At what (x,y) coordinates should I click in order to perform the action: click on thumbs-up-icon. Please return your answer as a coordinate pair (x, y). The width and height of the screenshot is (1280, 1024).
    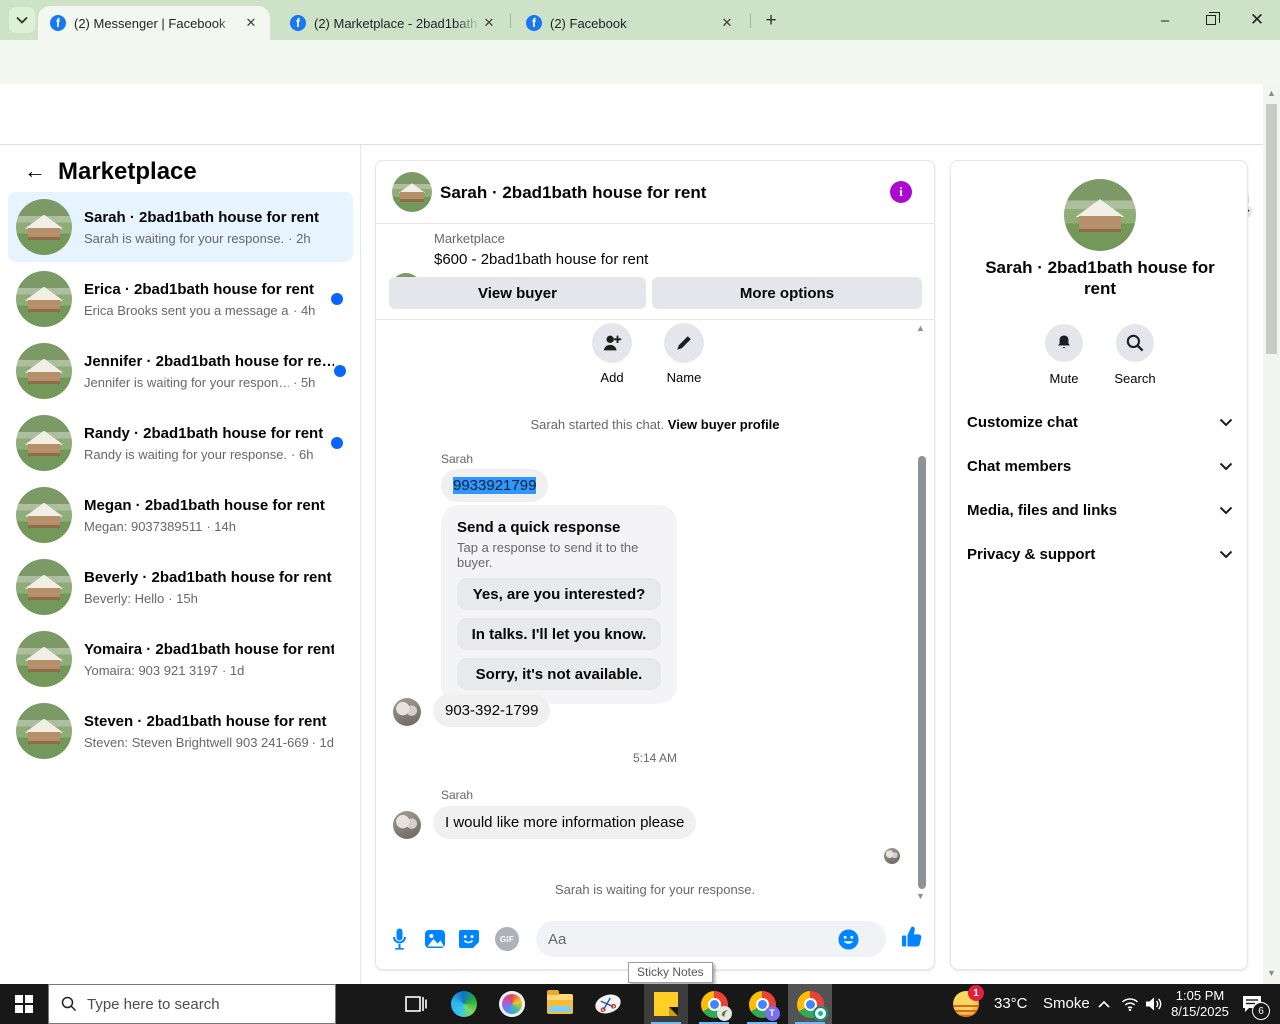
    Looking at the image, I should click on (913, 937).